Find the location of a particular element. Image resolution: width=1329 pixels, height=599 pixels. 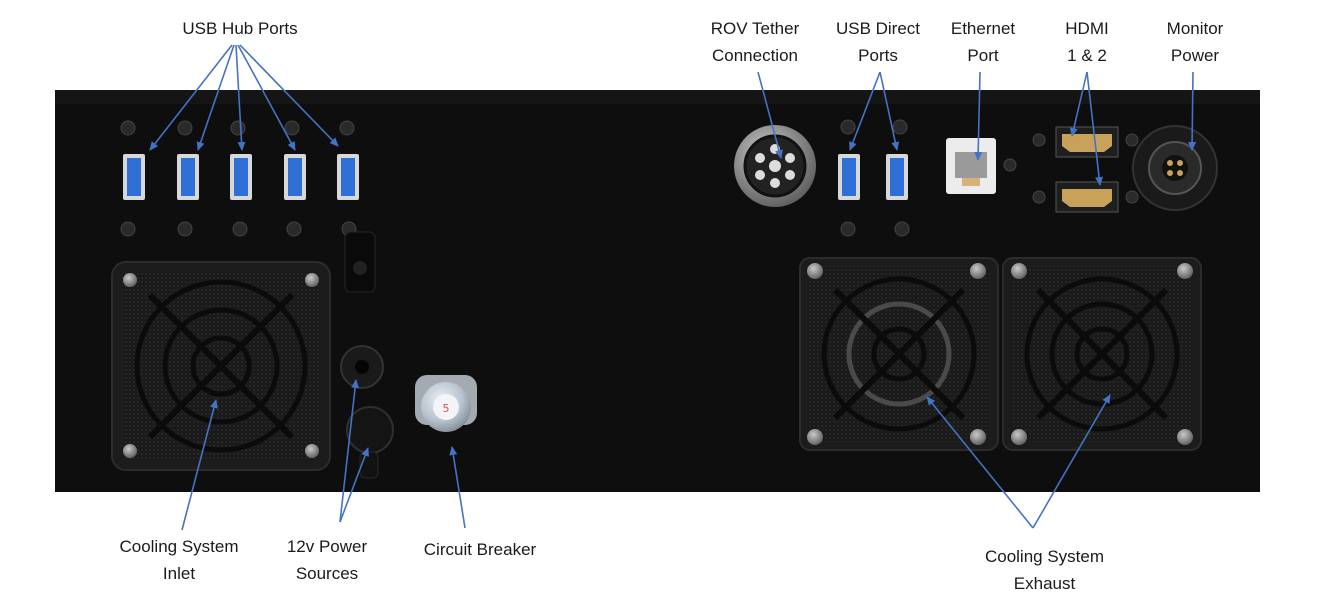

label-circuit-breaker-text: Circuit Breaker is located at coordinates (480, 549).